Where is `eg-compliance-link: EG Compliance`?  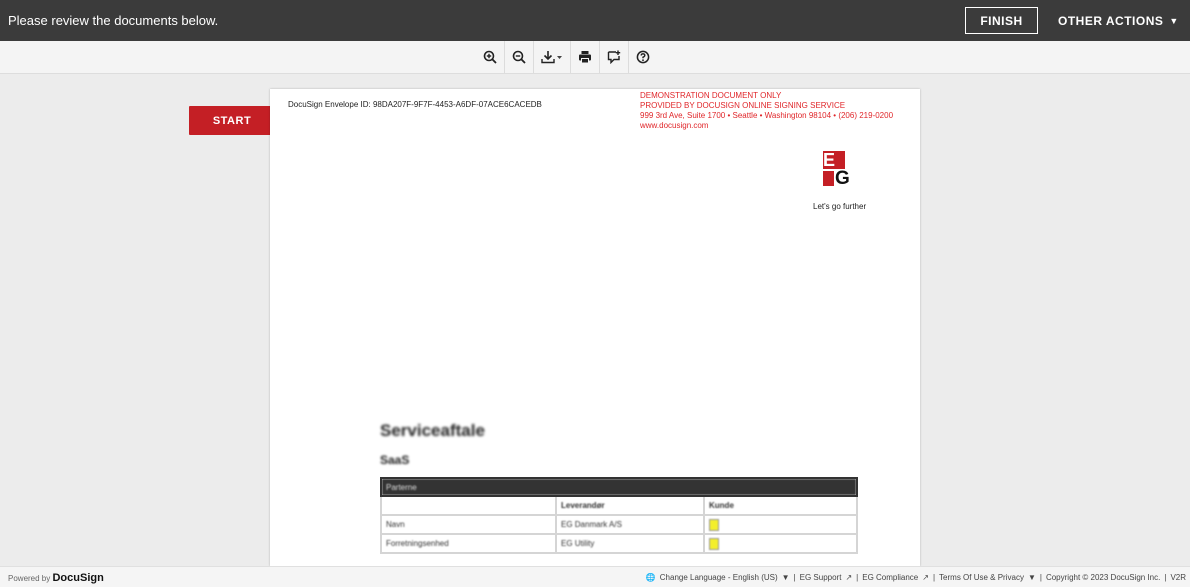
eg-compliance-link: EG Compliance is located at coordinates (890, 577).